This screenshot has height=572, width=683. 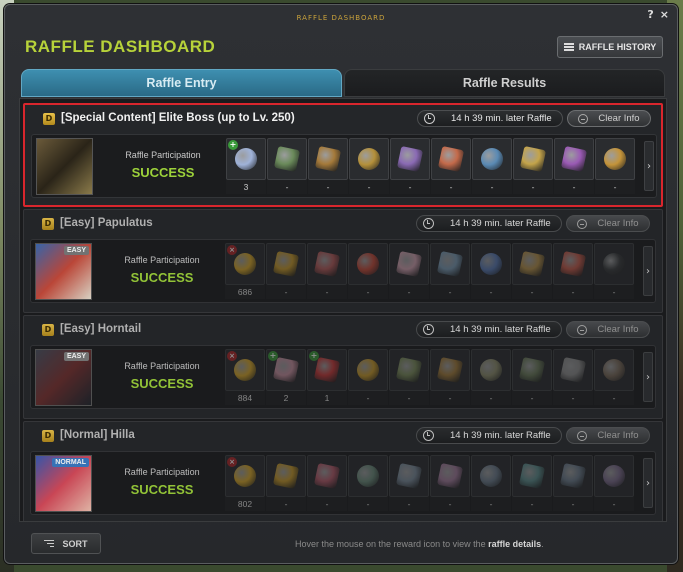 What do you see at coordinates (664, 15) in the screenshot?
I see `close-button: ×` at bounding box center [664, 15].